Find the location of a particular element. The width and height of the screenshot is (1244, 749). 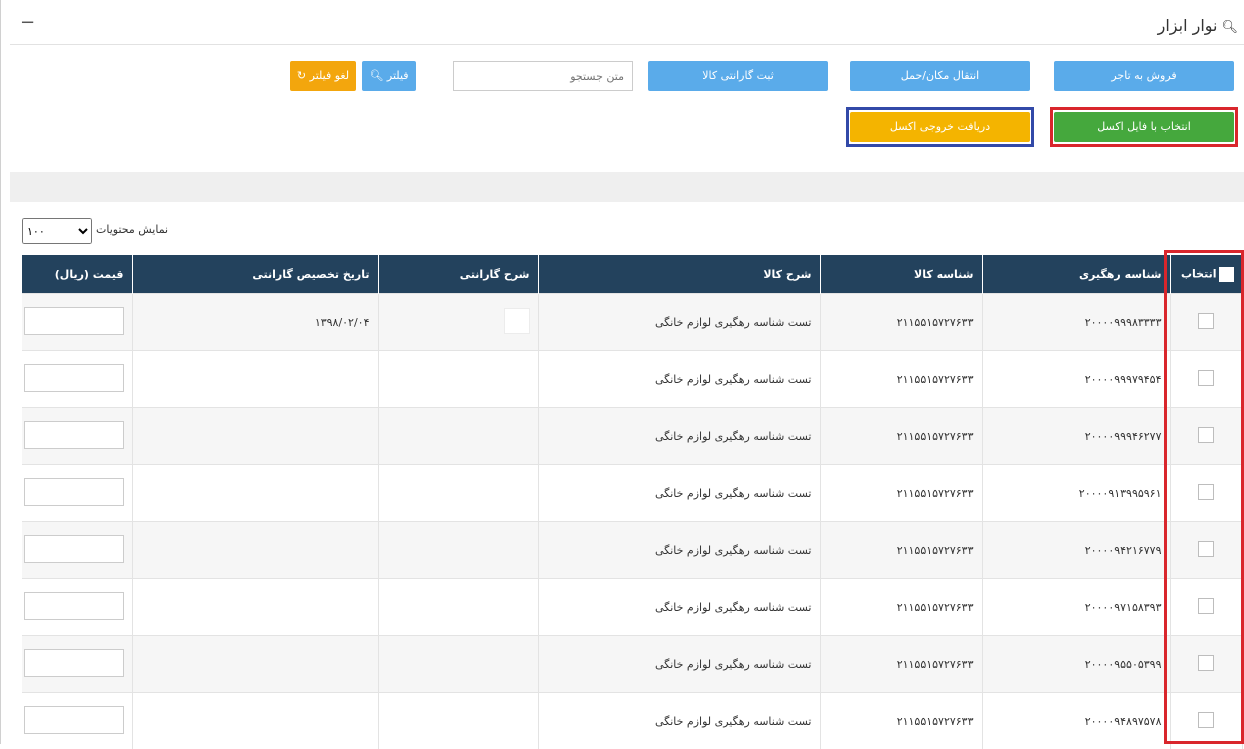

highlight-blue-box is located at coordinates (940, 127).